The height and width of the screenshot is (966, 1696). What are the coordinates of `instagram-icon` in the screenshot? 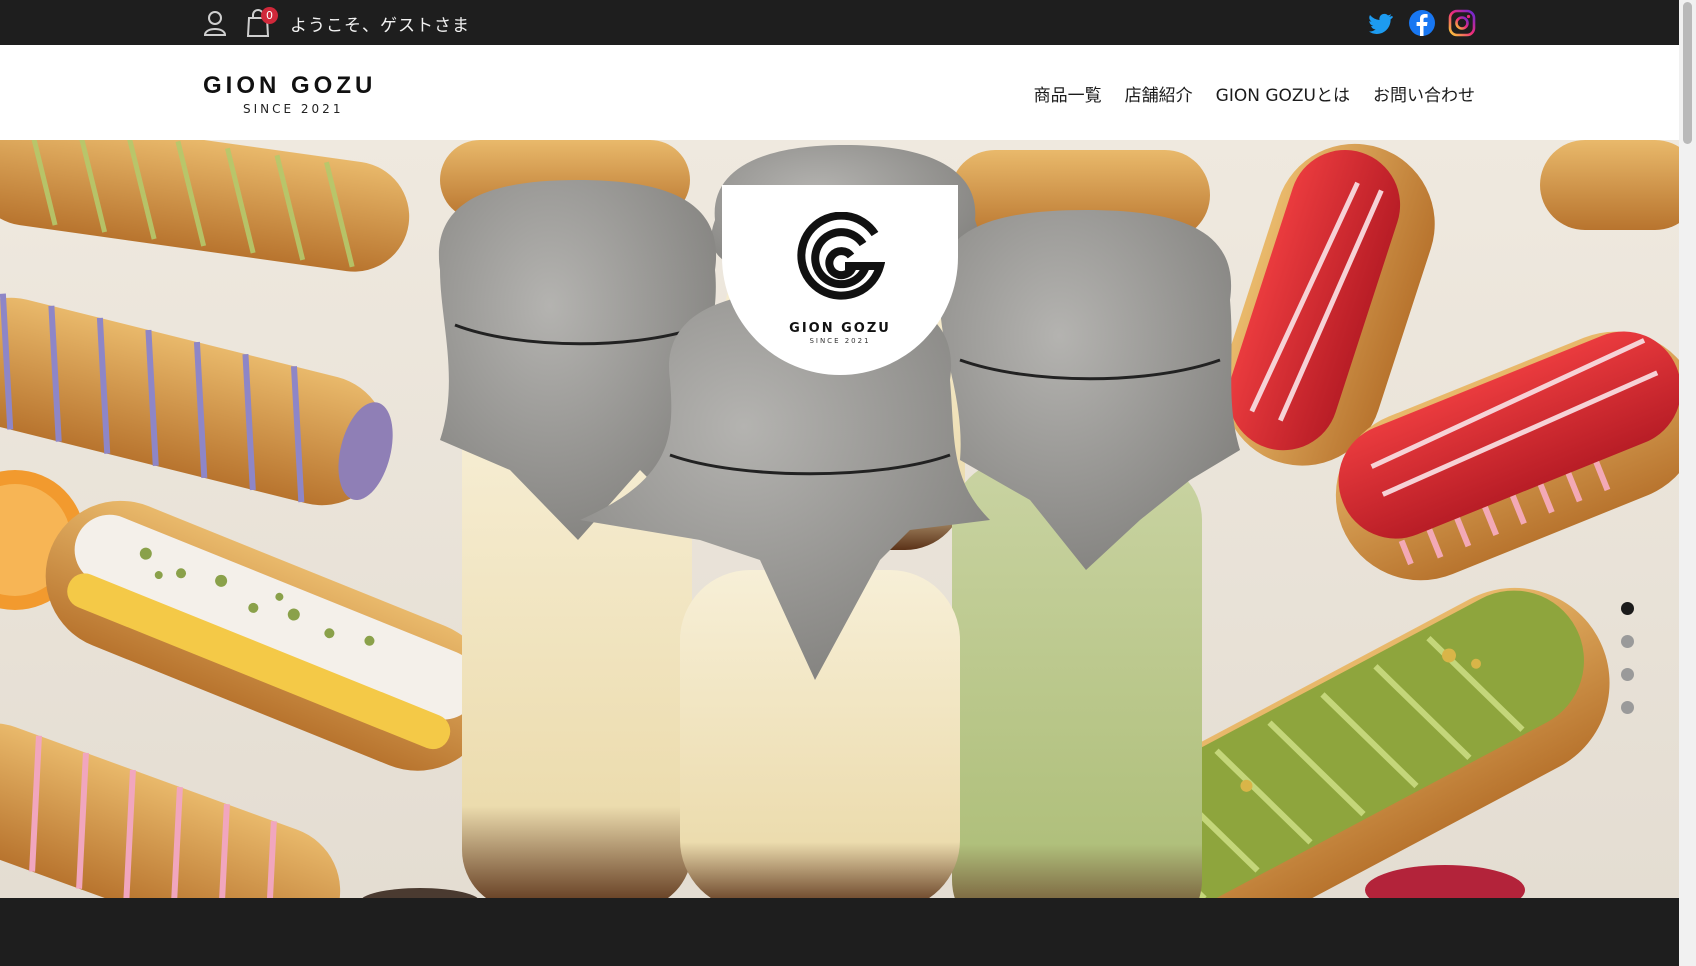 It's located at (1462, 23).